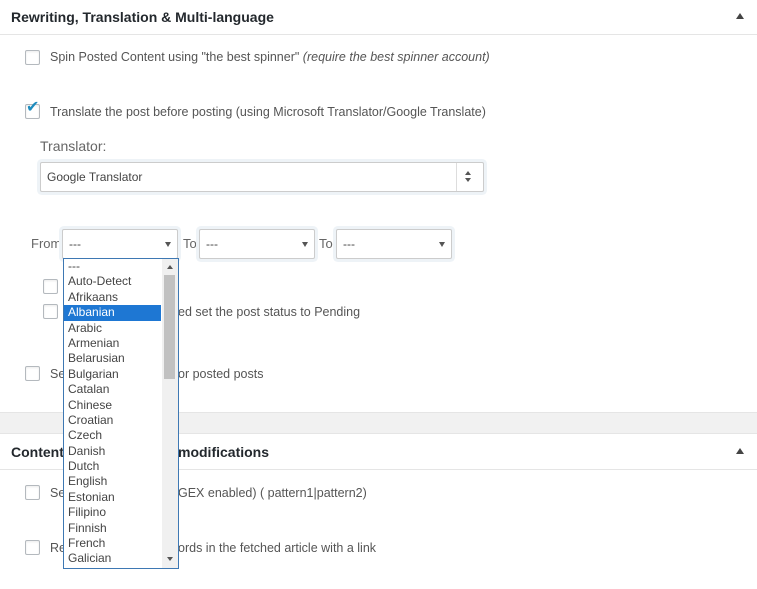  What do you see at coordinates (112, 466) in the screenshot?
I see `dropdown-option: Dutch` at bounding box center [112, 466].